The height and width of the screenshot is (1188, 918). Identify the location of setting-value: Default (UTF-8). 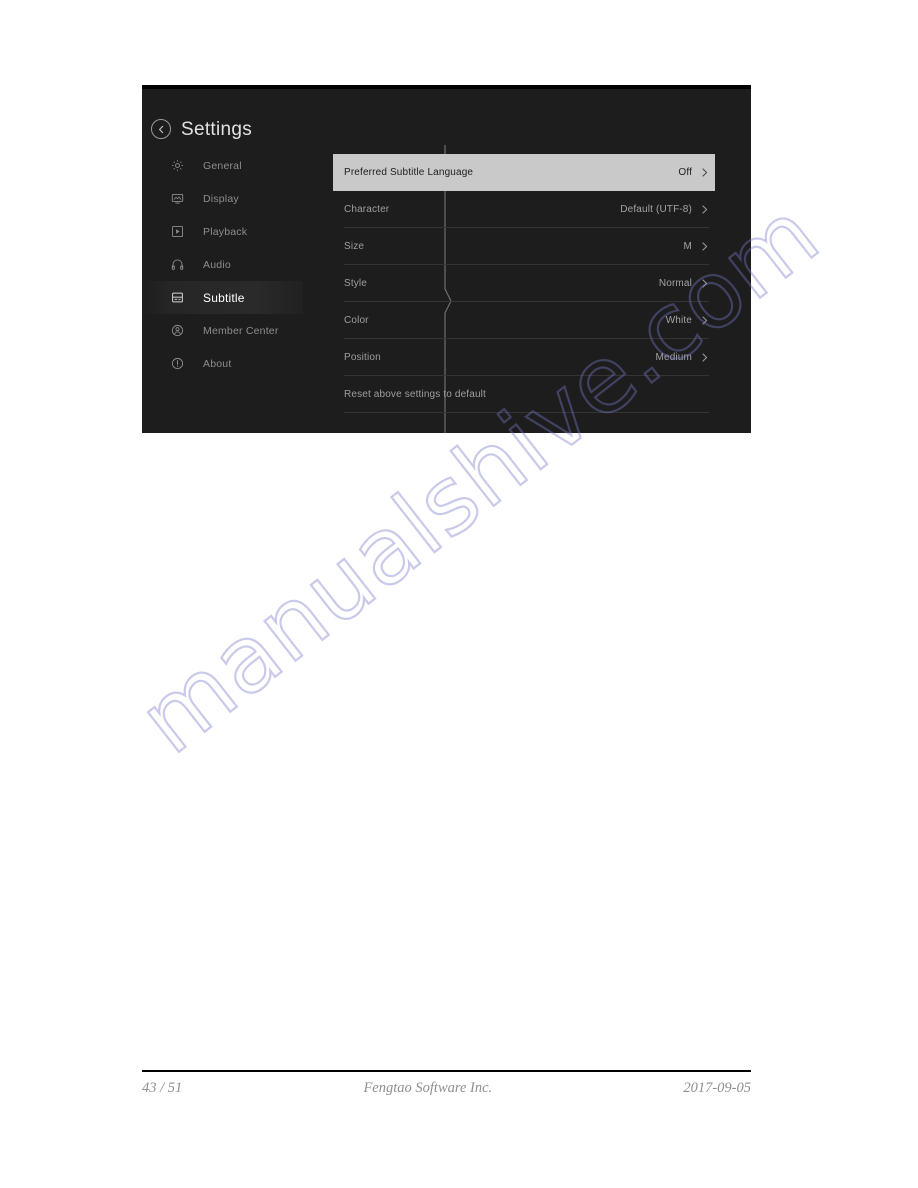
(656, 209).